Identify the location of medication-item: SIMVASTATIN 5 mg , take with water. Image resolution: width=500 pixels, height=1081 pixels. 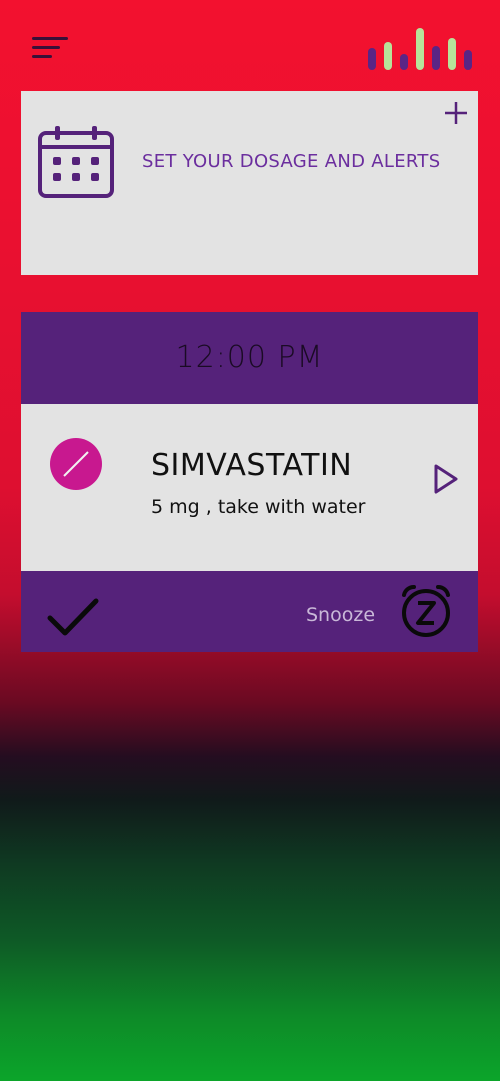
(249, 487).